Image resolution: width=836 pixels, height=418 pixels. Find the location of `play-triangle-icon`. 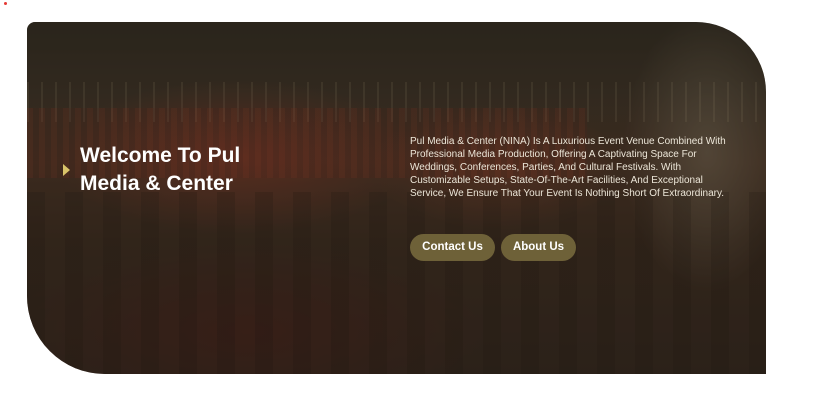

play-triangle-icon is located at coordinates (66, 170).